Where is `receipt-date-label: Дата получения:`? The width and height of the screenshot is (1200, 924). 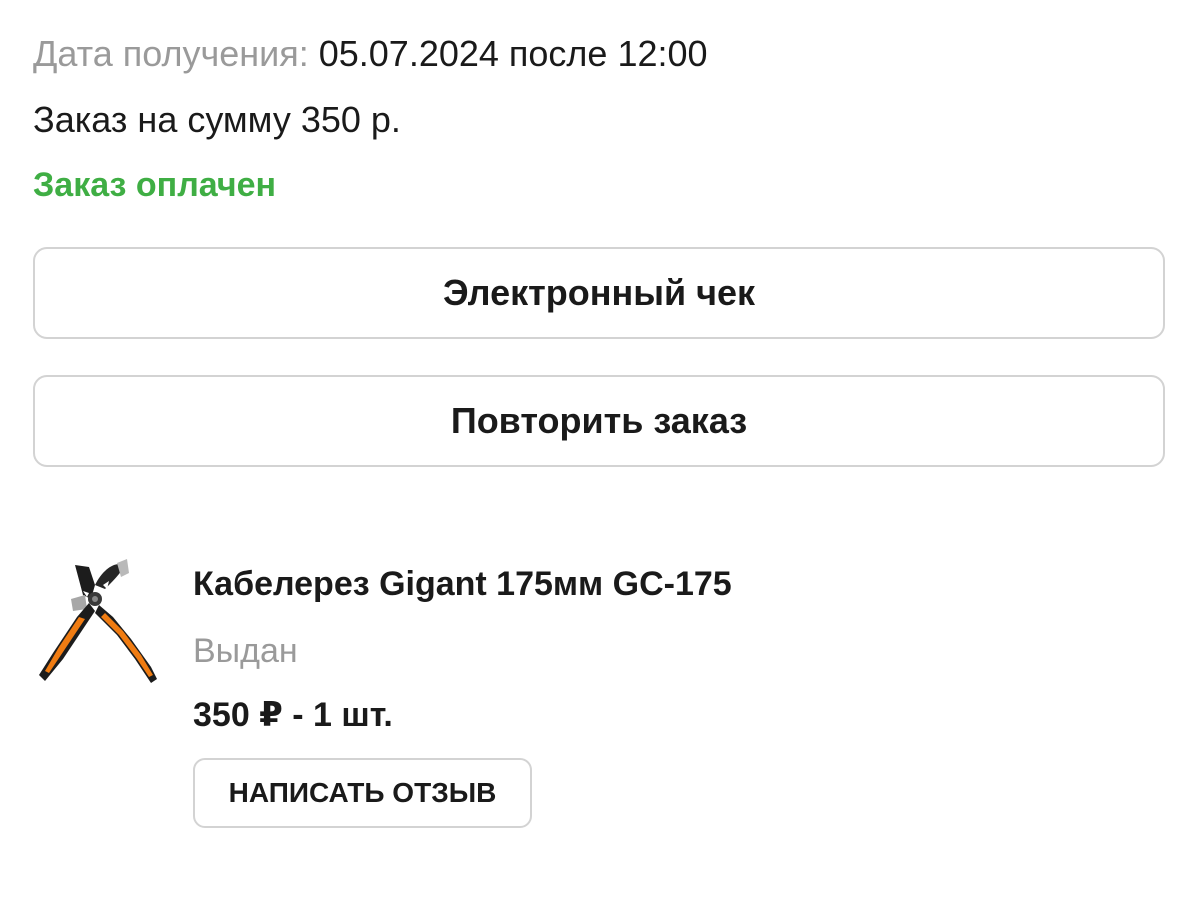
receipt-date-label: Дата получения: is located at coordinates (171, 53).